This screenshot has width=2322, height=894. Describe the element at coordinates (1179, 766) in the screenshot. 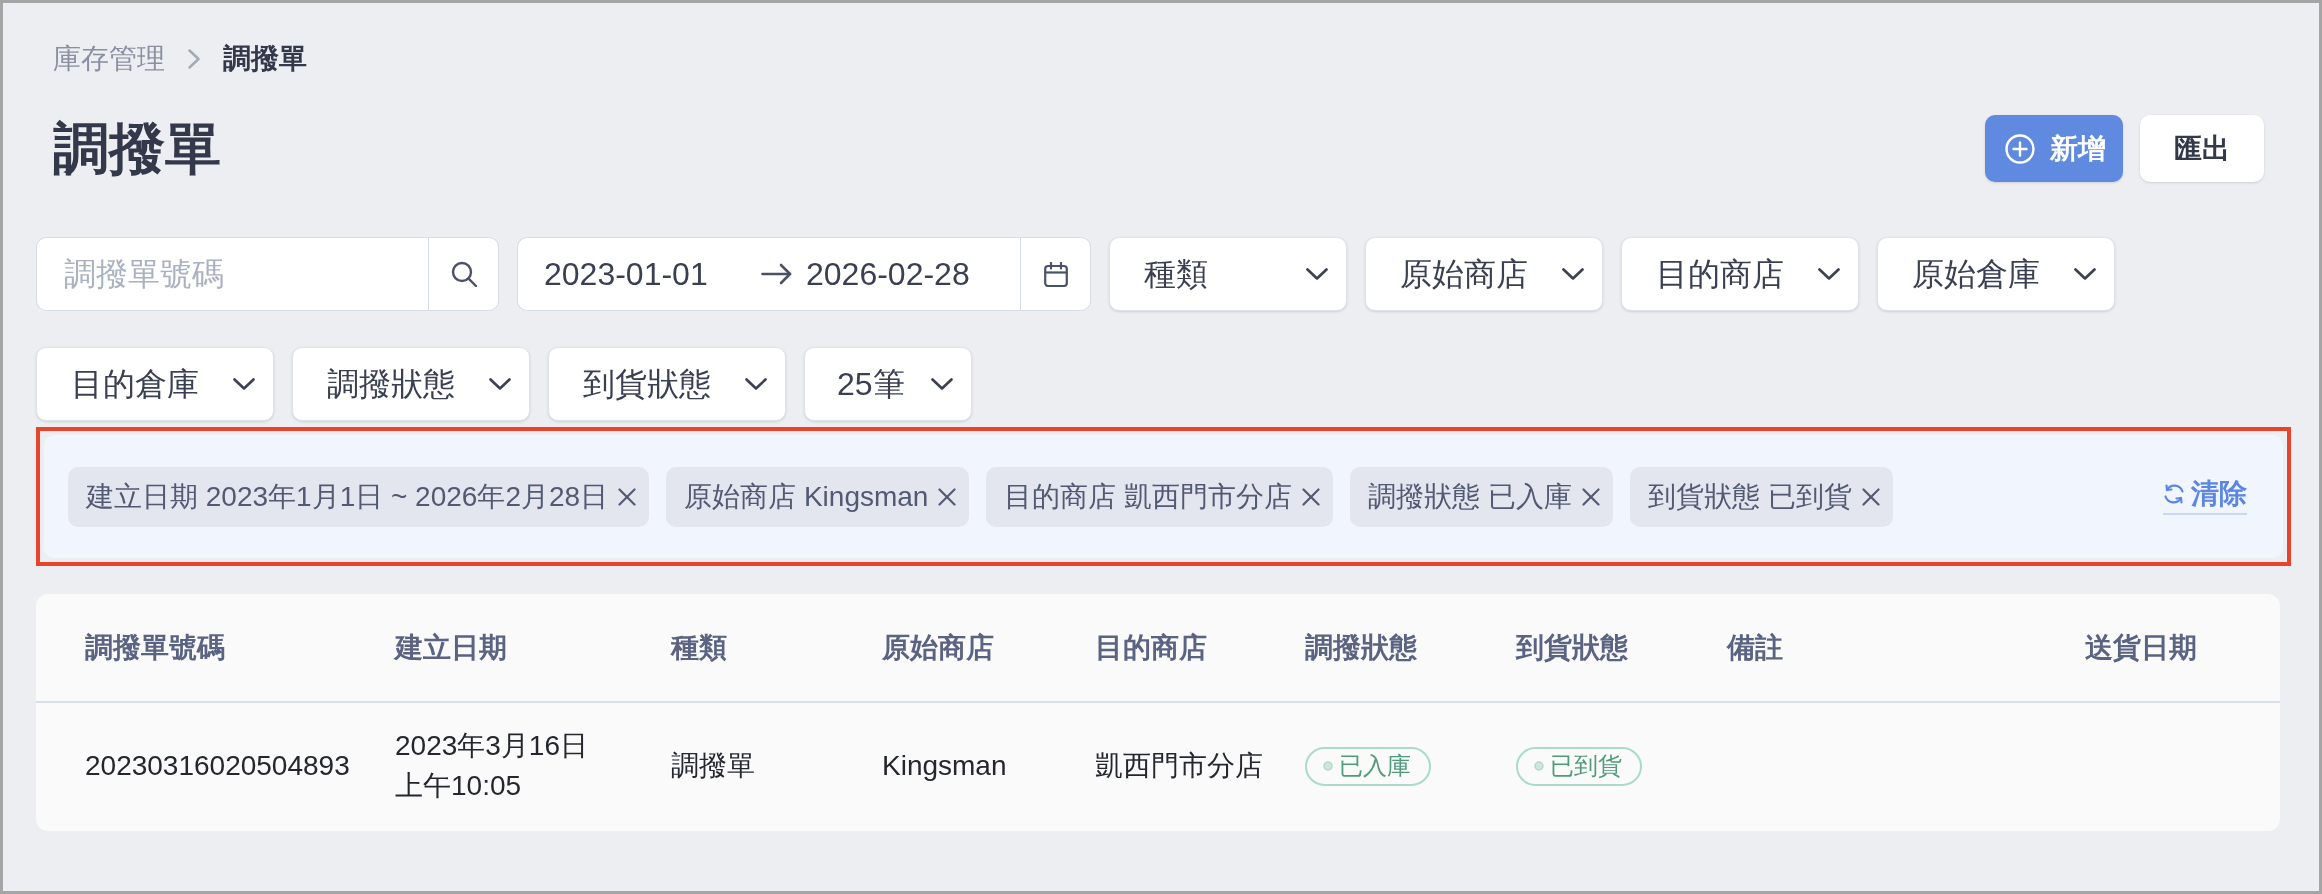

I see `table-cell-text: 凱西門市分店` at that location.